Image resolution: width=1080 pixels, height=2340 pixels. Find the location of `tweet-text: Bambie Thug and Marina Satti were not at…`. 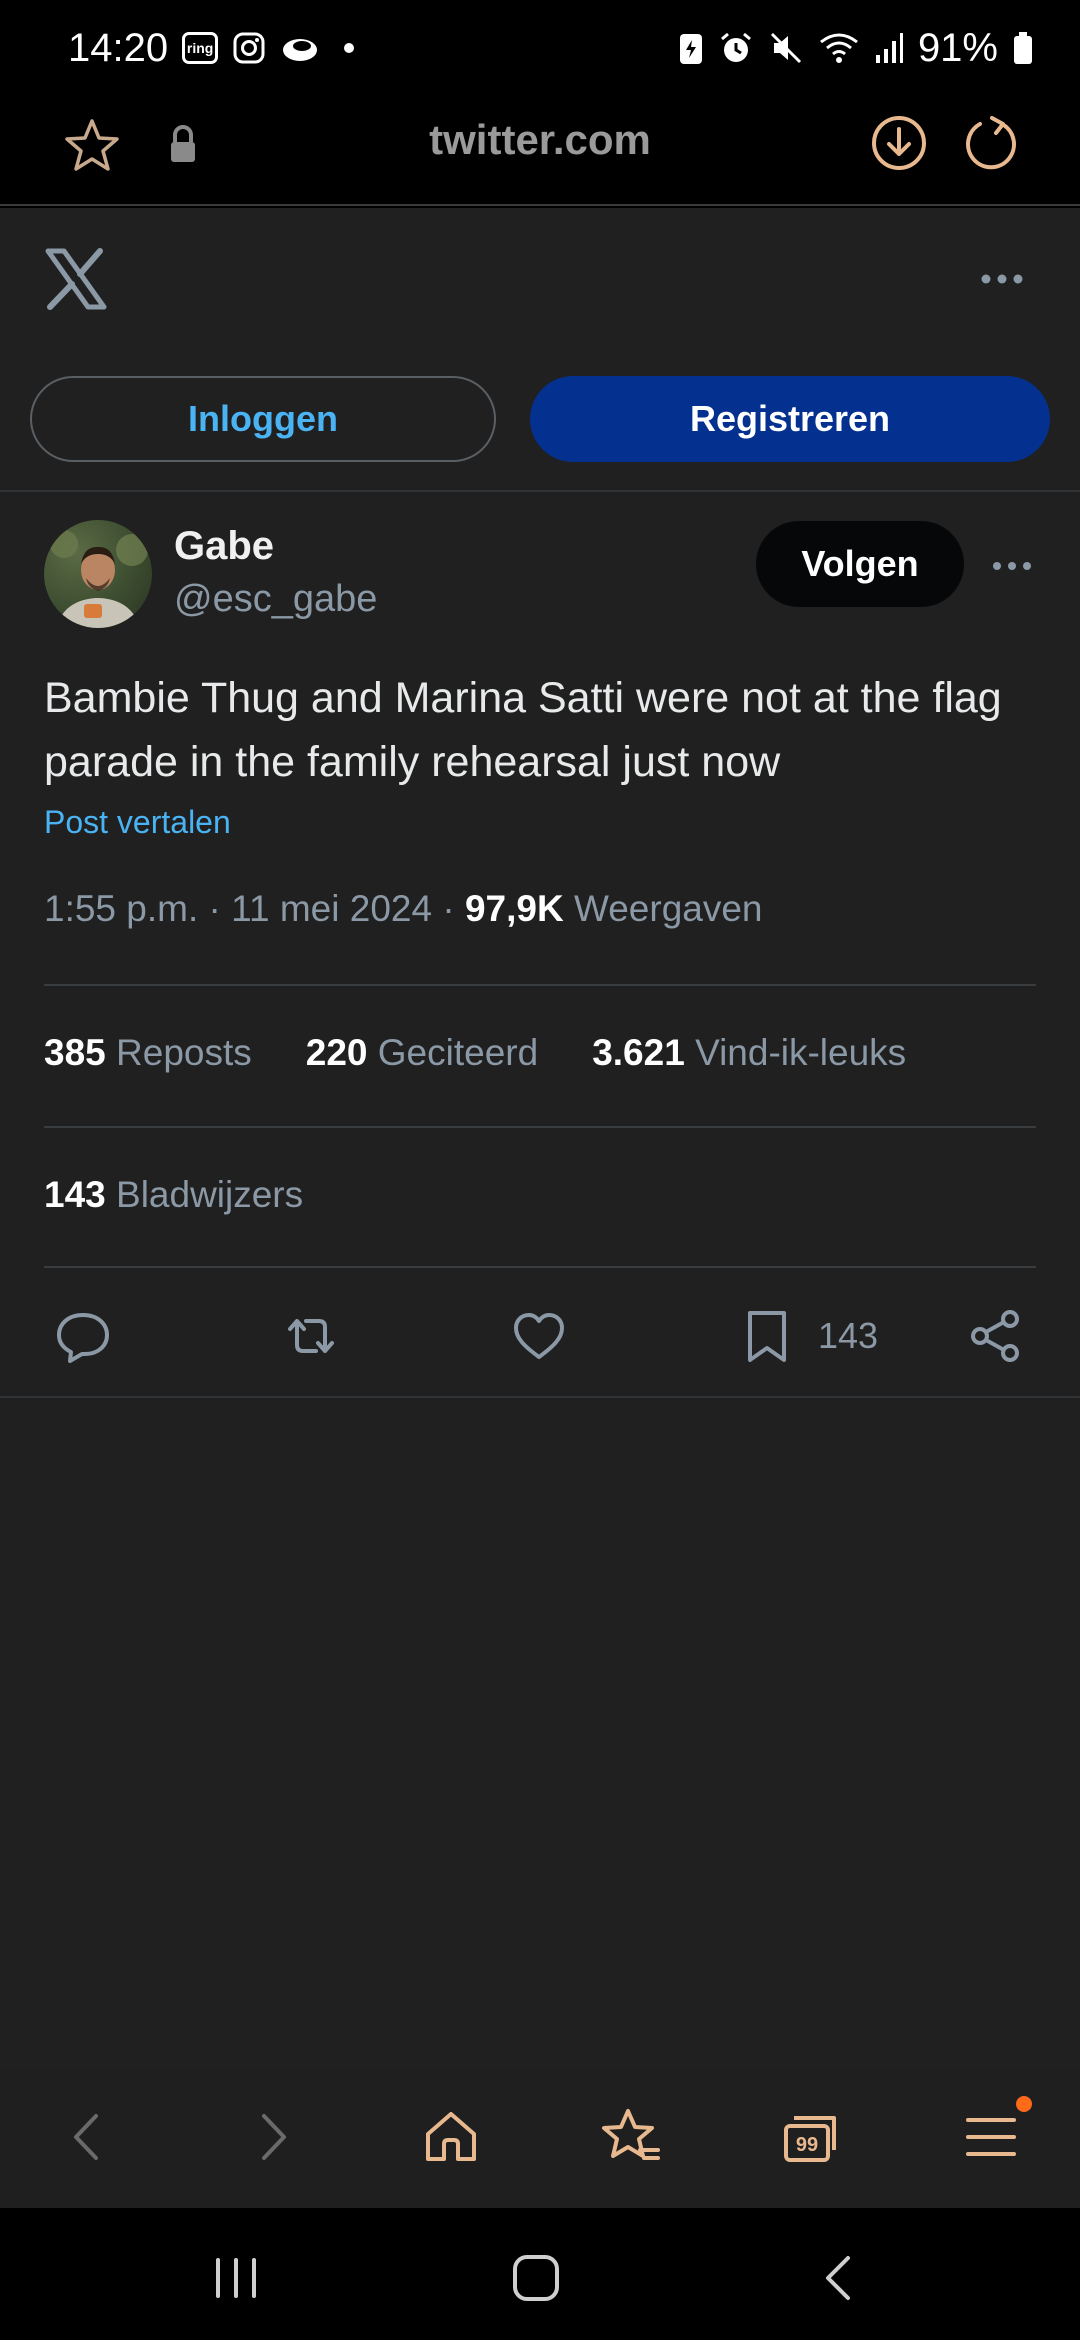

tweet-text: Bambie Thug and Marina Satti were not at… is located at coordinates (523, 730).